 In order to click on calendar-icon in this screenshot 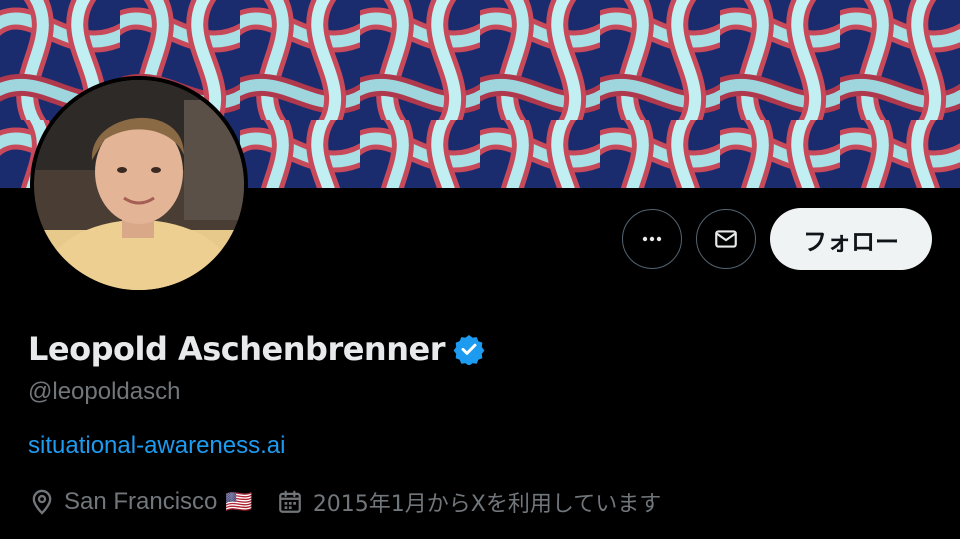, I will do `click(289, 501)`.